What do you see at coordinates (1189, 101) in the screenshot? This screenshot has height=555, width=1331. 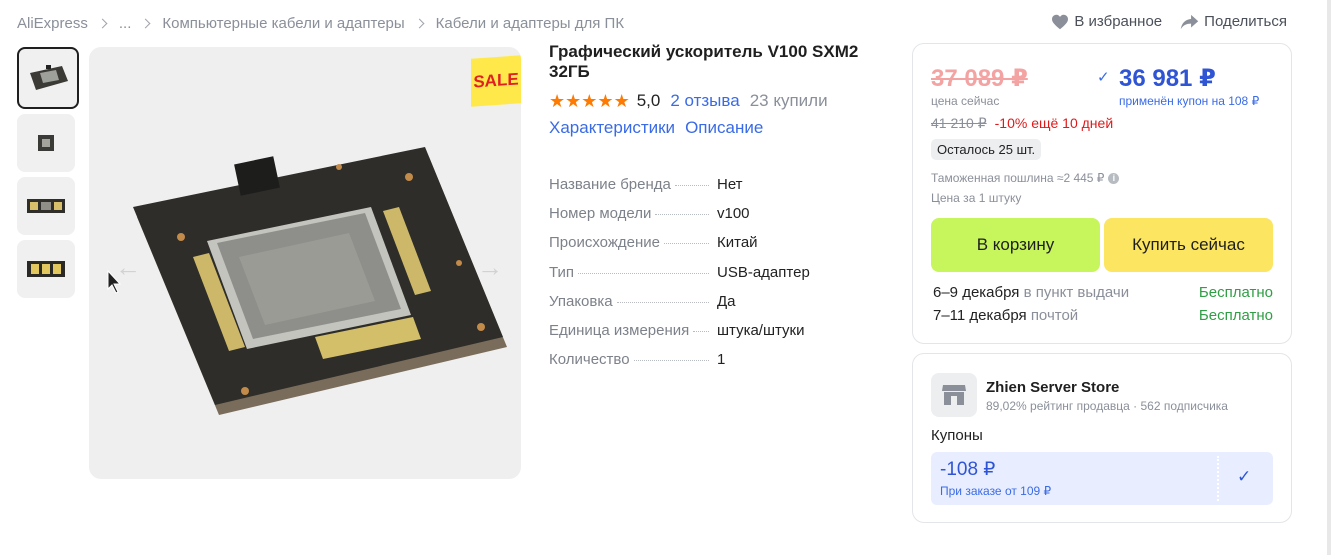 I see `coupon-applied-note: применён купон на 108 ₽` at bounding box center [1189, 101].